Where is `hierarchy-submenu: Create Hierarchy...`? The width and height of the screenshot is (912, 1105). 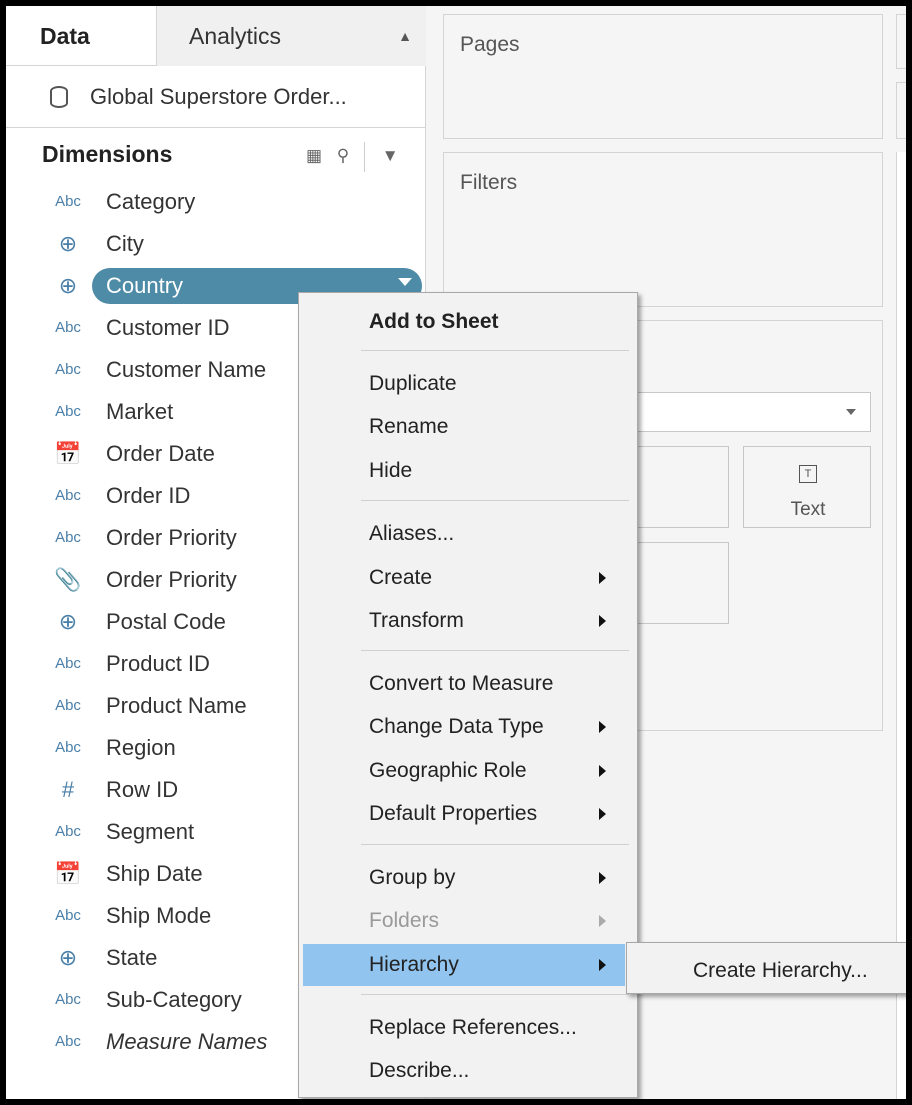
hierarchy-submenu: Create Hierarchy... is located at coordinates (766, 968).